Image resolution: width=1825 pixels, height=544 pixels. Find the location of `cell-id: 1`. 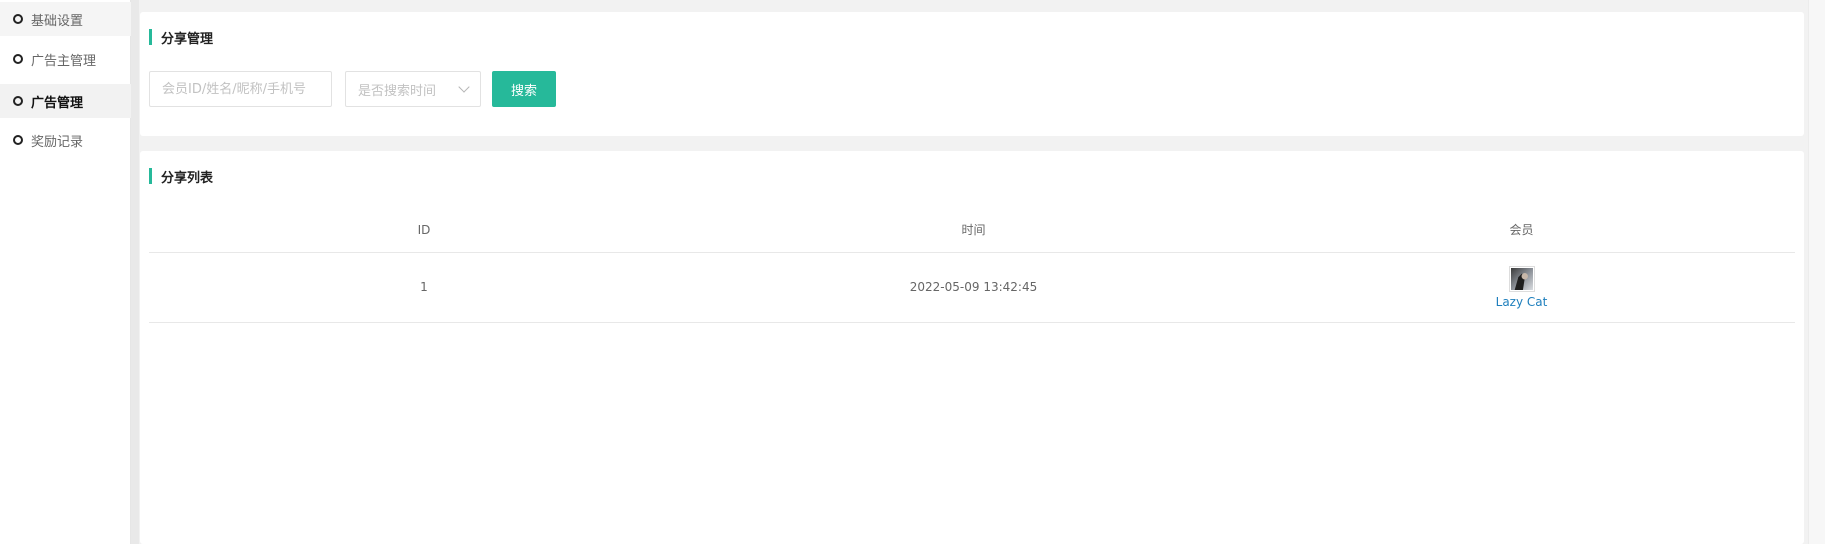

cell-id: 1 is located at coordinates (424, 287).